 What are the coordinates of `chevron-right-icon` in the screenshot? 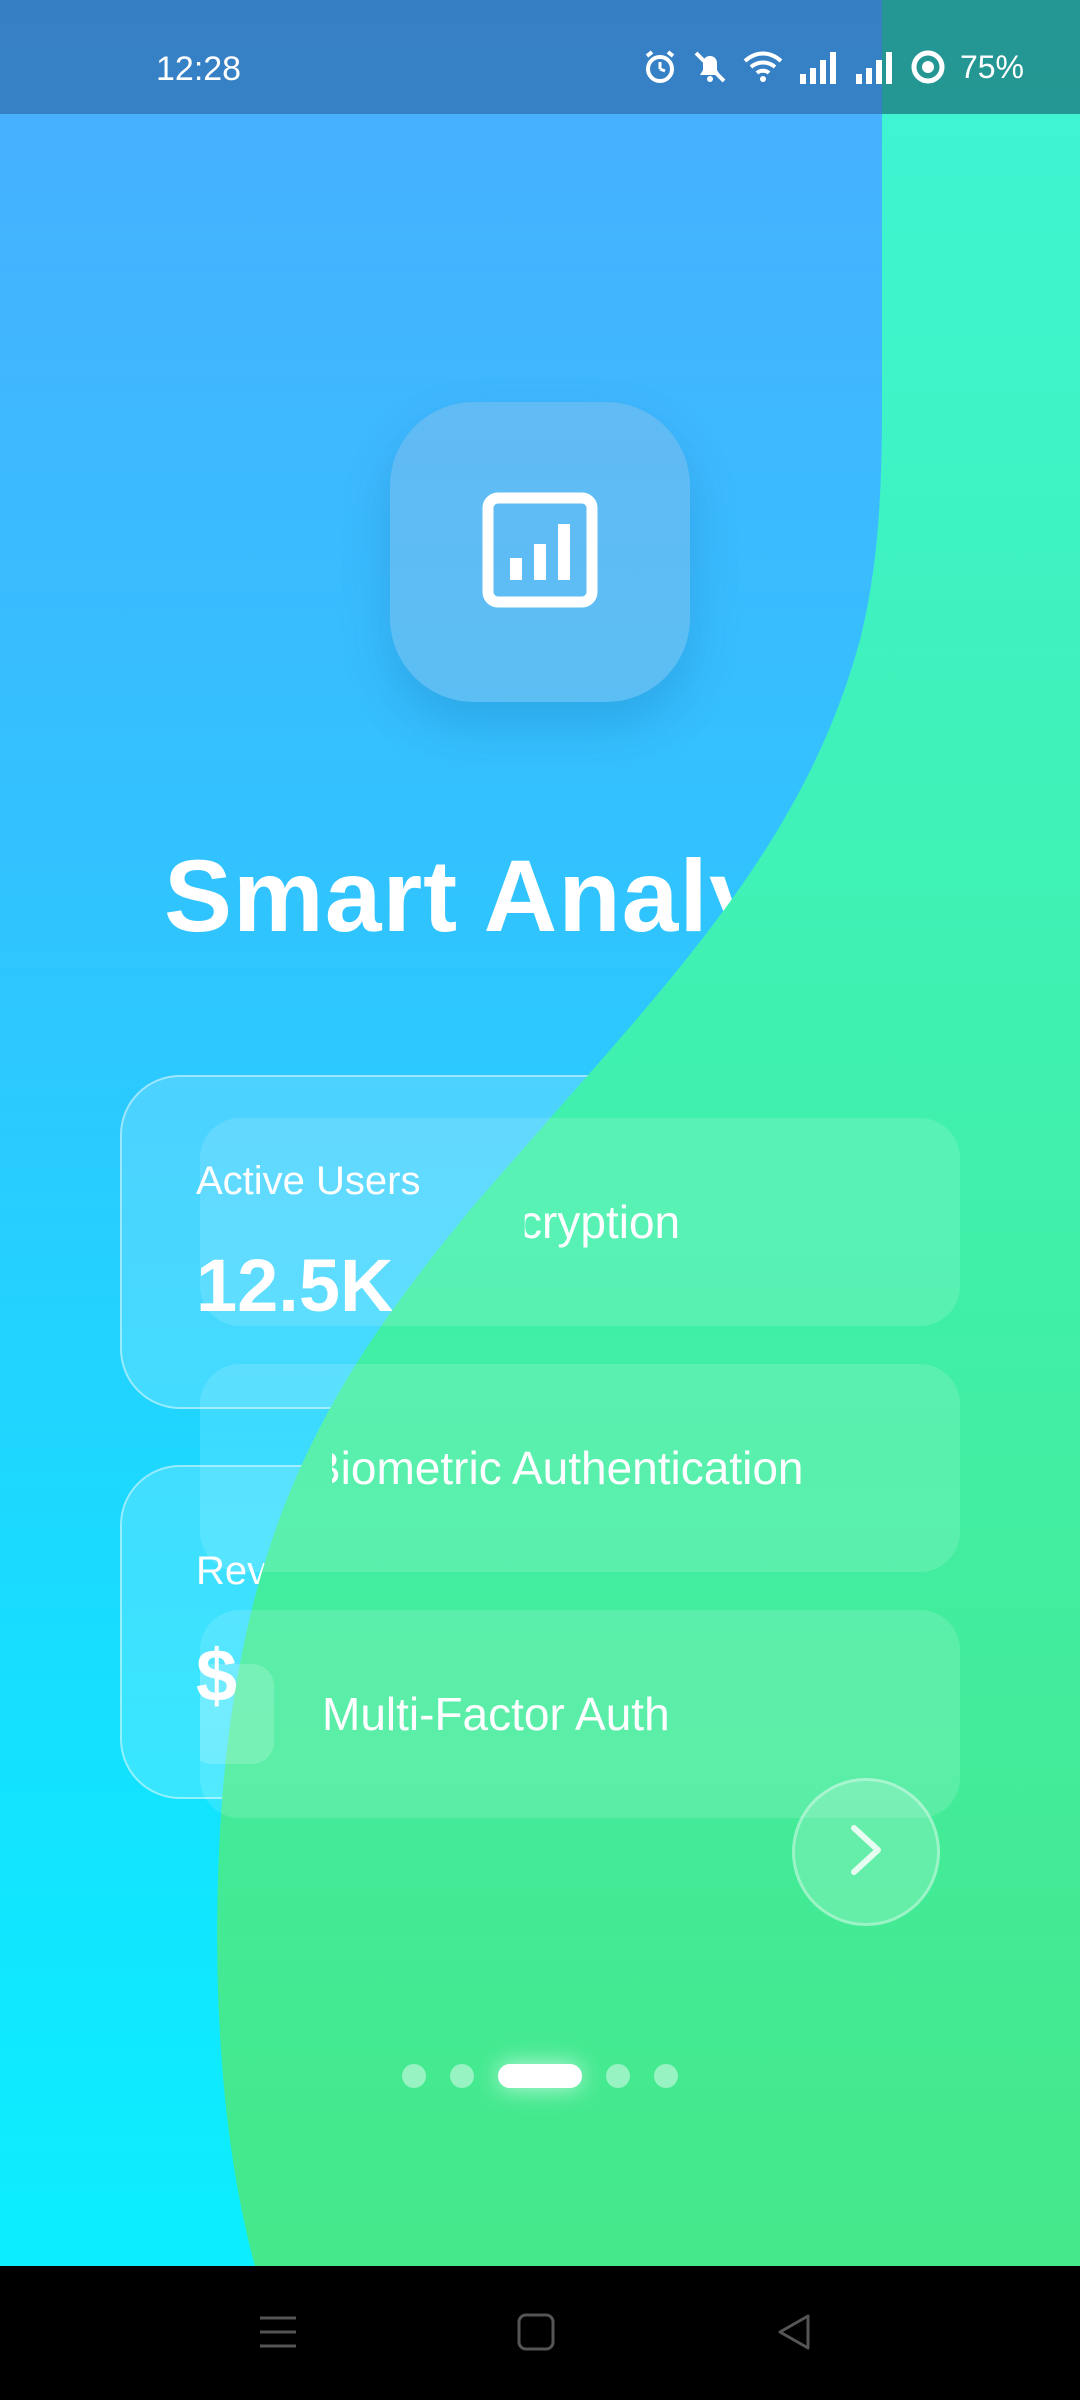 It's located at (866, 1852).